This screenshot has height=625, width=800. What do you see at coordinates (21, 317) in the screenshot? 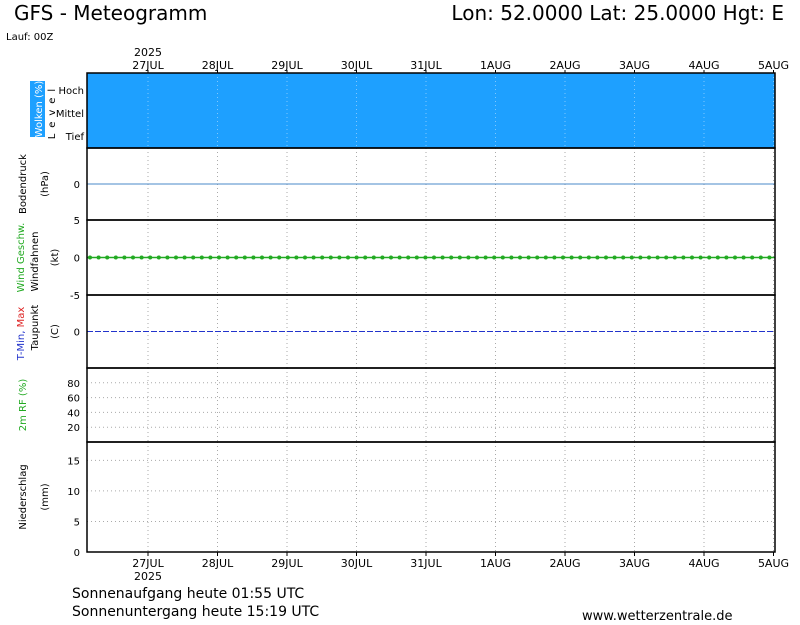
I see `tmax-label: Max` at bounding box center [21, 317].